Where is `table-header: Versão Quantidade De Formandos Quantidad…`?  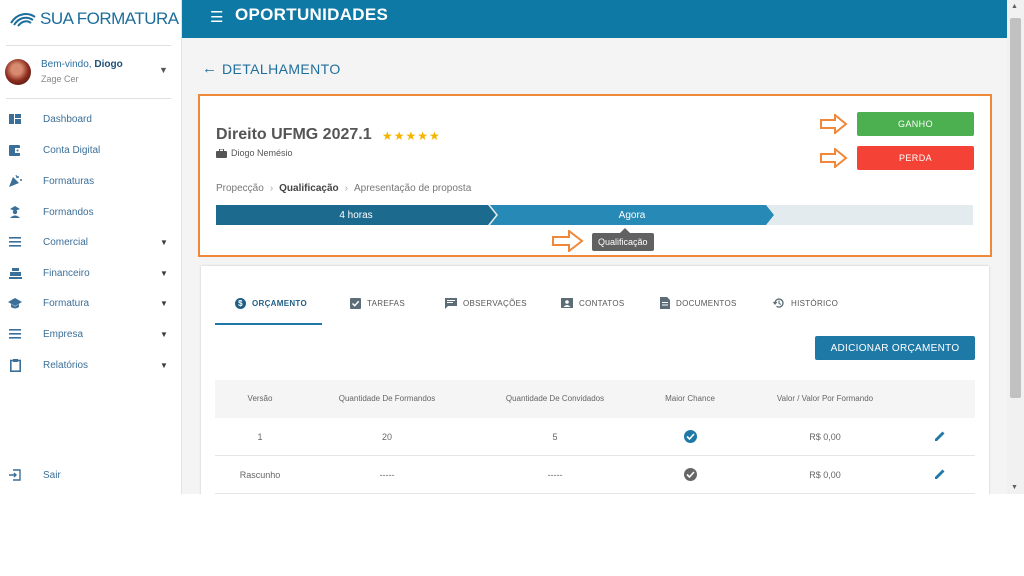
table-header: Versão Quantidade De Formandos Quantidad… is located at coordinates (595, 399).